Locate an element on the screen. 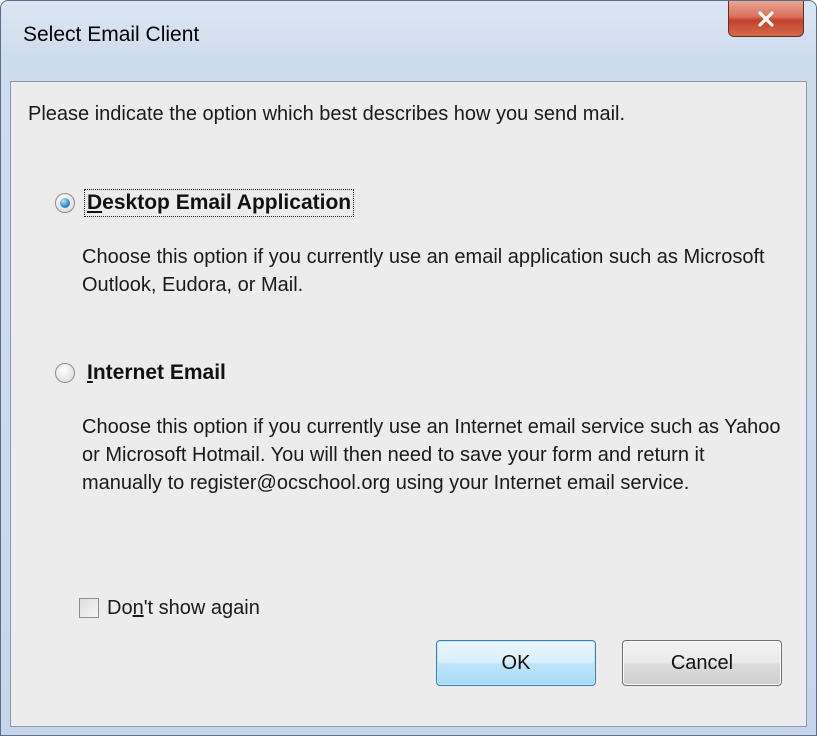 The width and height of the screenshot is (817, 736). dont-show-again-checkbox is located at coordinates (89, 608).